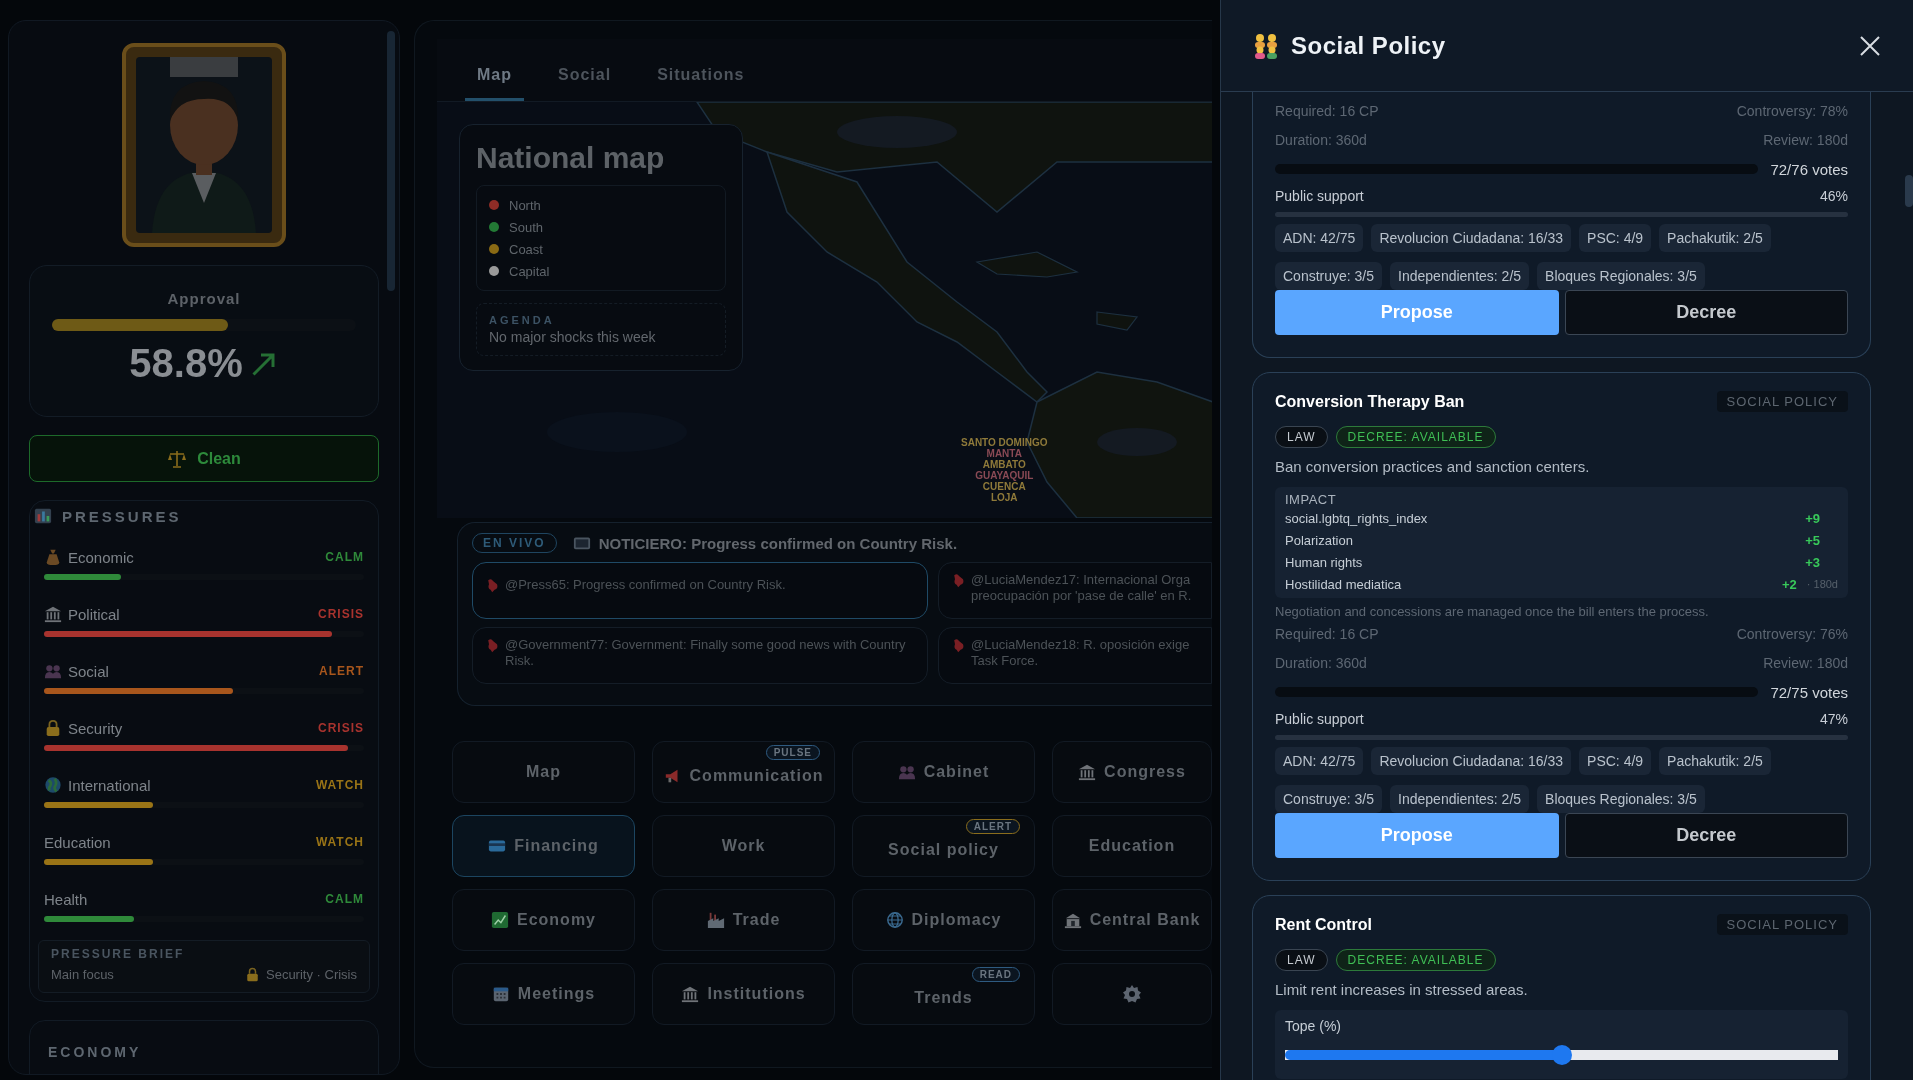 The height and width of the screenshot is (1080, 1913). Describe the element at coordinates (543, 772) in the screenshot. I see `nav-button: Map` at that location.